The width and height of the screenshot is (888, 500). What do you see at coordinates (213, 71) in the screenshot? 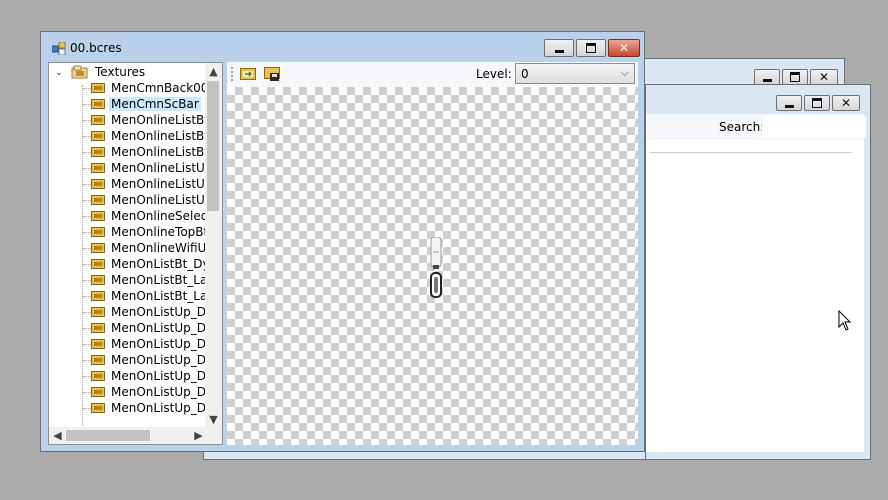
I see `scroll-up-icon: ▲` at bounding box center [213, 71].